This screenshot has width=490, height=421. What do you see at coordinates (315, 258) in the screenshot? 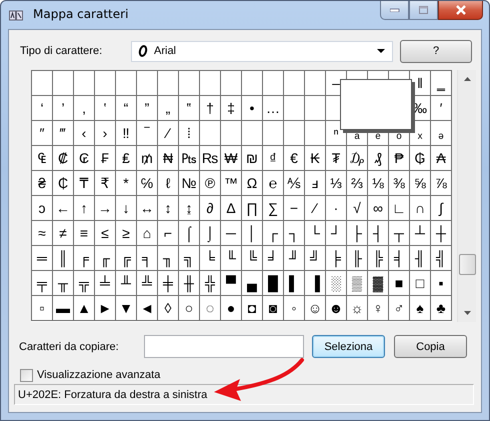
I see `character-cell: ╝` at bounding box center [315, 258].